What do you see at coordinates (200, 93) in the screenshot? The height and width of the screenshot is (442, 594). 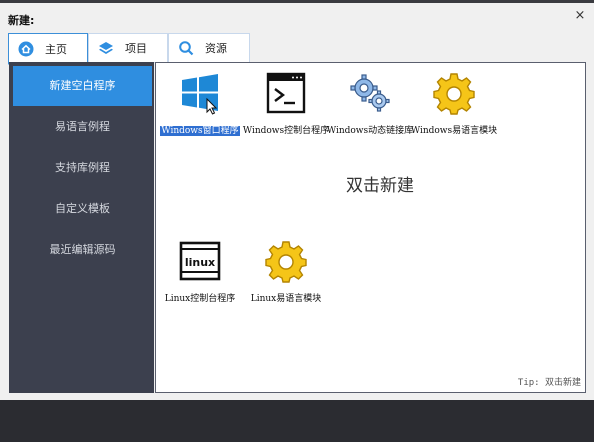 I see `windows-logo-icon` at bounding box center [200, 93].